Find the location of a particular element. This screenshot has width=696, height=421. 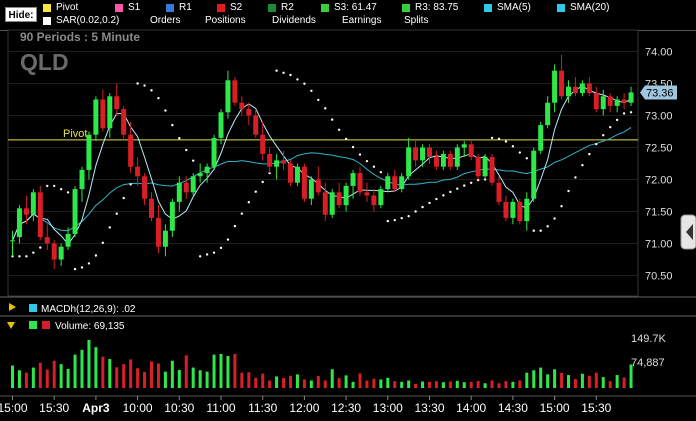

volume-collapse-icon is located at coordinates (11, 325).